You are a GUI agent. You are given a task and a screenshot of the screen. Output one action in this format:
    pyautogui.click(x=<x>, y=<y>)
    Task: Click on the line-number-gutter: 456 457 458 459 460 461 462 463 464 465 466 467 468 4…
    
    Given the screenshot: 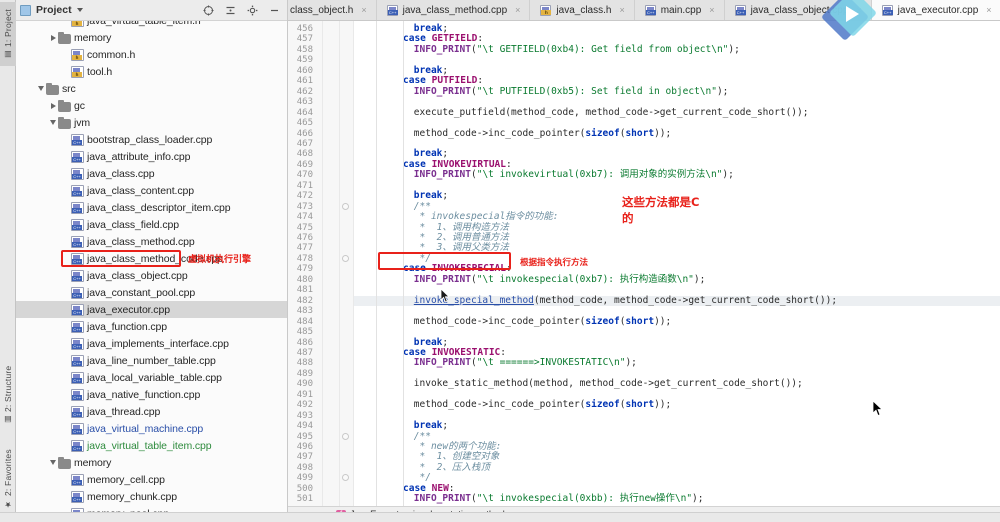 What is the action you would take?
    pyautogui.click(x=321, y=263)
    